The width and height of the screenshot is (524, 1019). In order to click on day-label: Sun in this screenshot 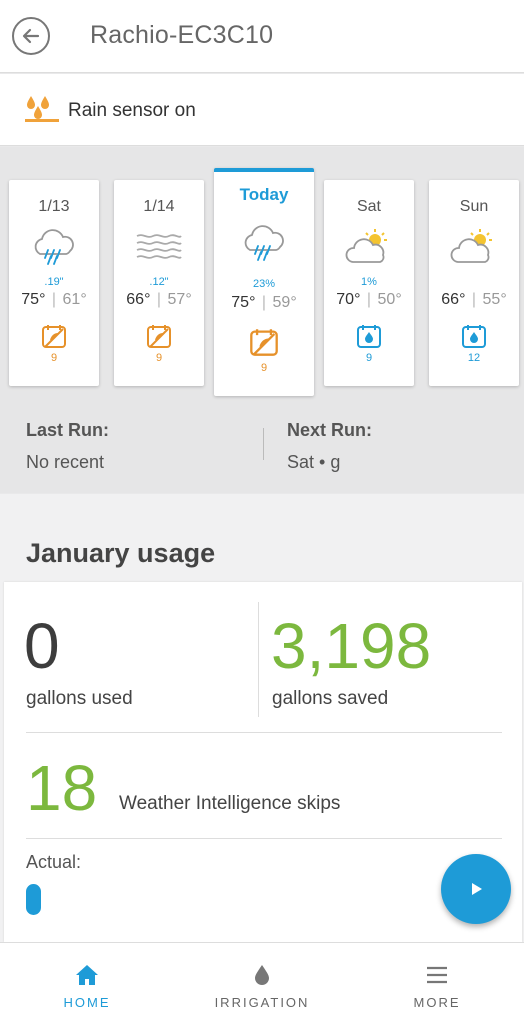, I will do `click(474, 206)`.